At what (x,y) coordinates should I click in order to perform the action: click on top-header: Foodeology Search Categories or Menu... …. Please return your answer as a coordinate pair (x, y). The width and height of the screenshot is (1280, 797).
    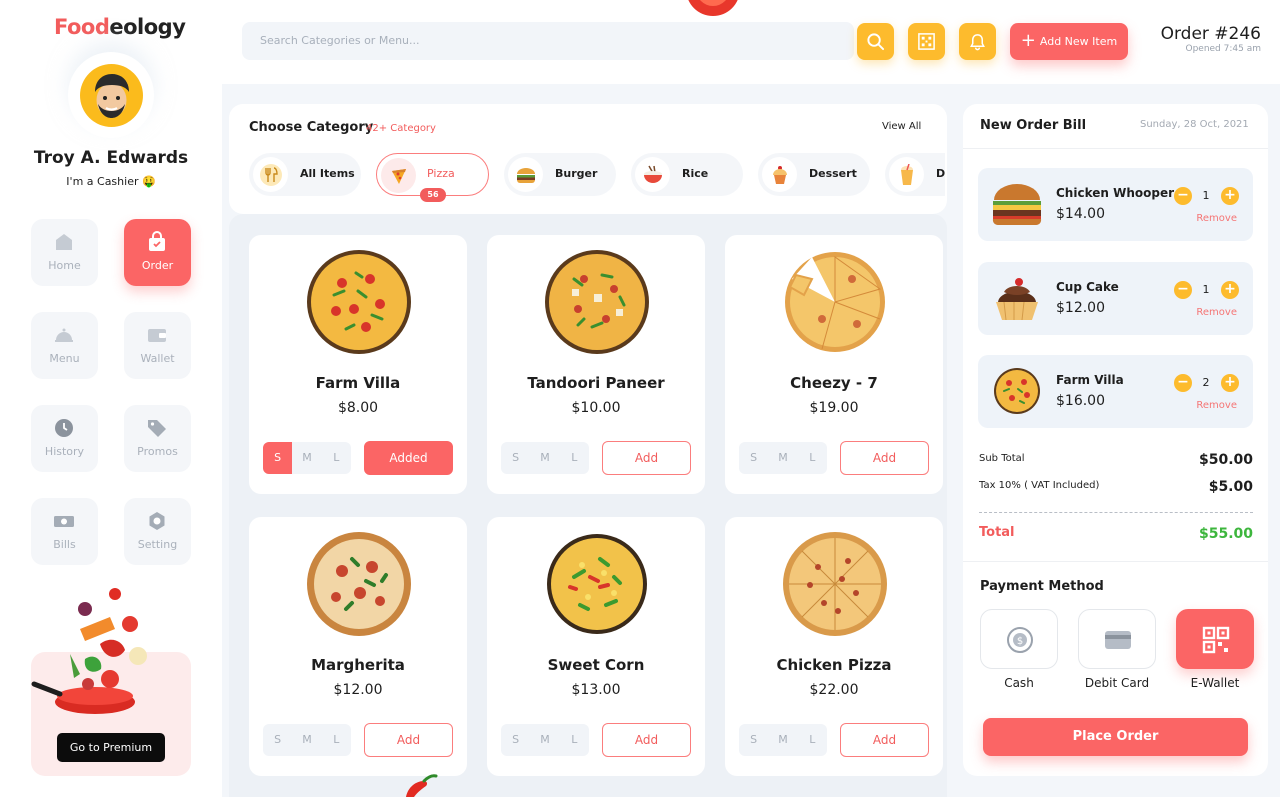
    Looking at the image, I should click on (640, 42).